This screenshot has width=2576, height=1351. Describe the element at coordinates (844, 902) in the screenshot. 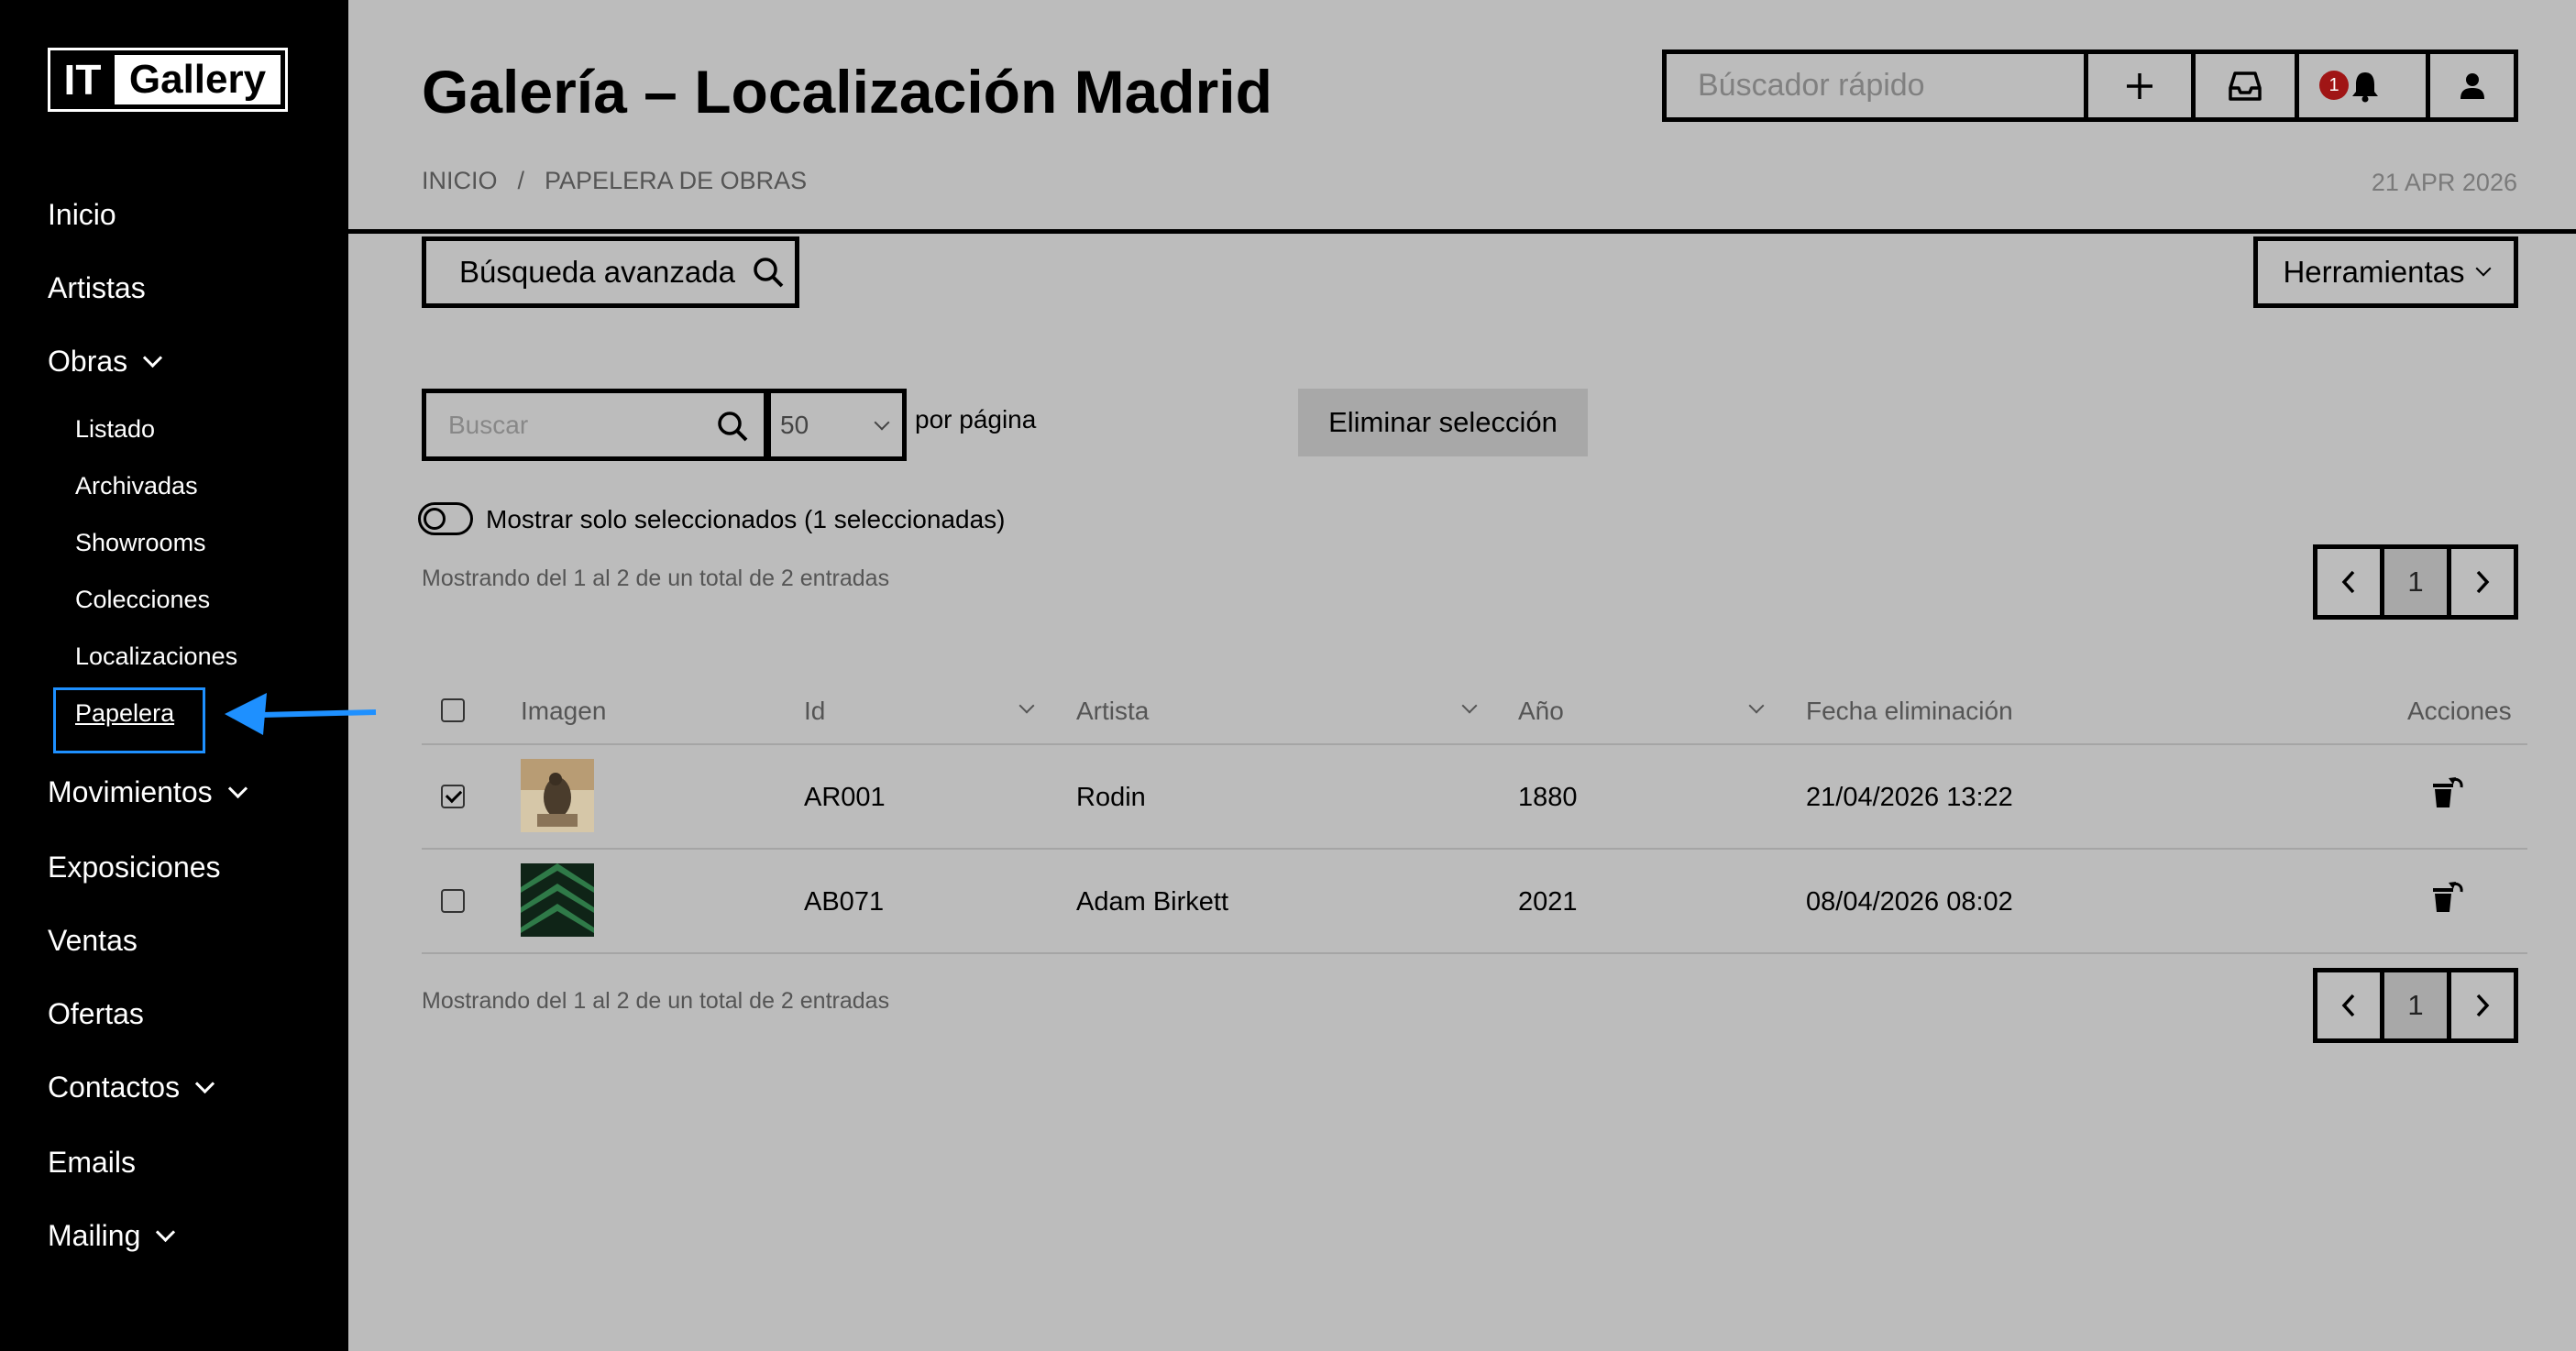

I see `cell-id: AB071` at that location.